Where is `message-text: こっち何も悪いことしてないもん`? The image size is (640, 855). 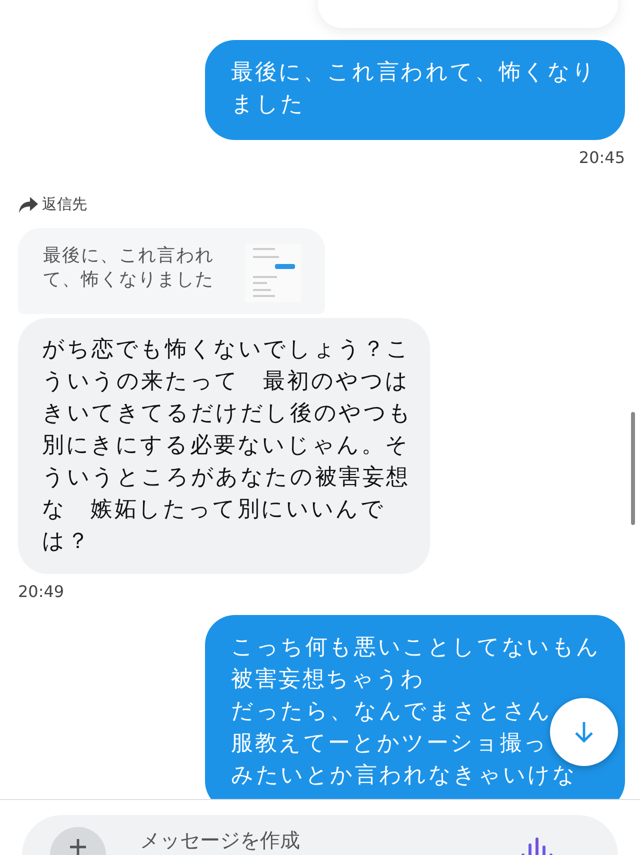
message-text: こっち何も悪いことしてないもん is located at coordinates (416, 648).